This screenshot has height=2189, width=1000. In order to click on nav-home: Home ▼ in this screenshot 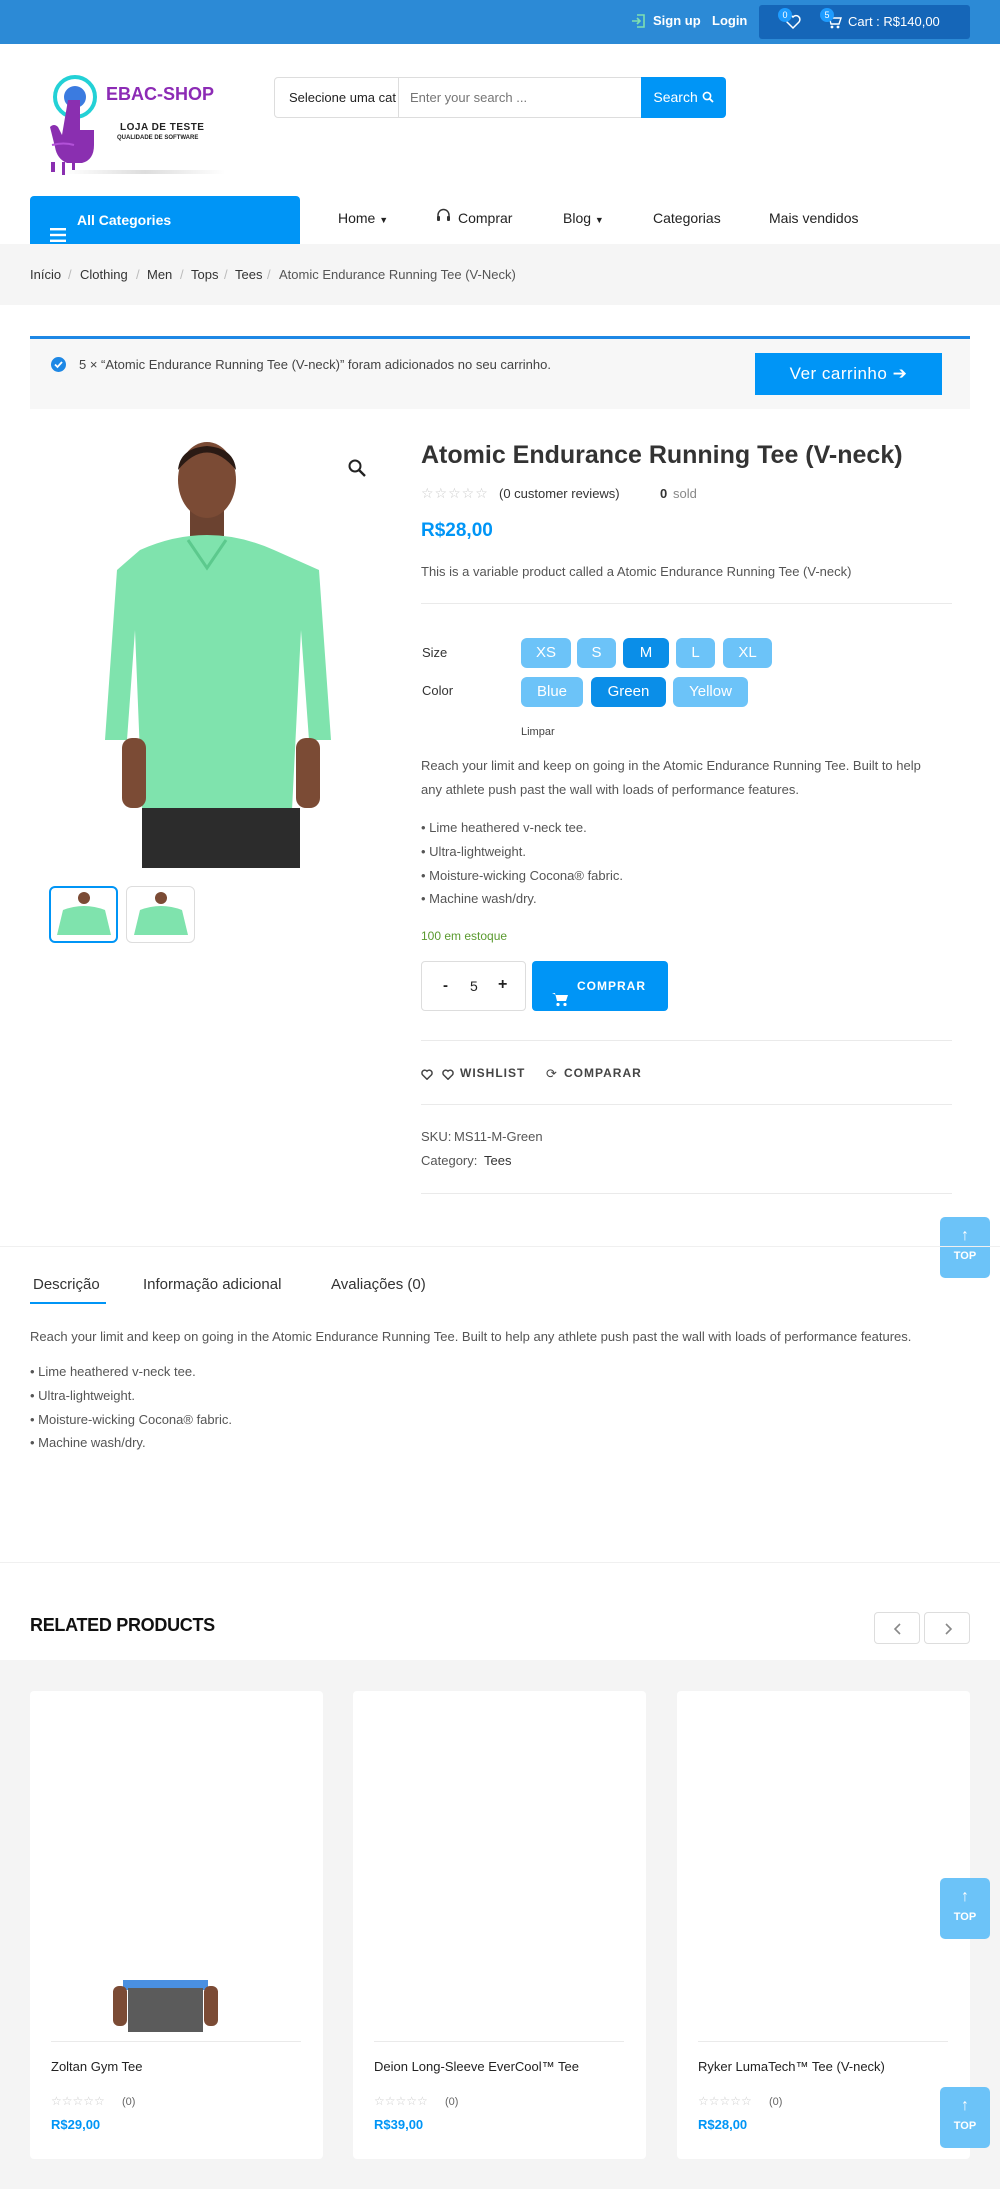, I will do `click(363, 218)`.